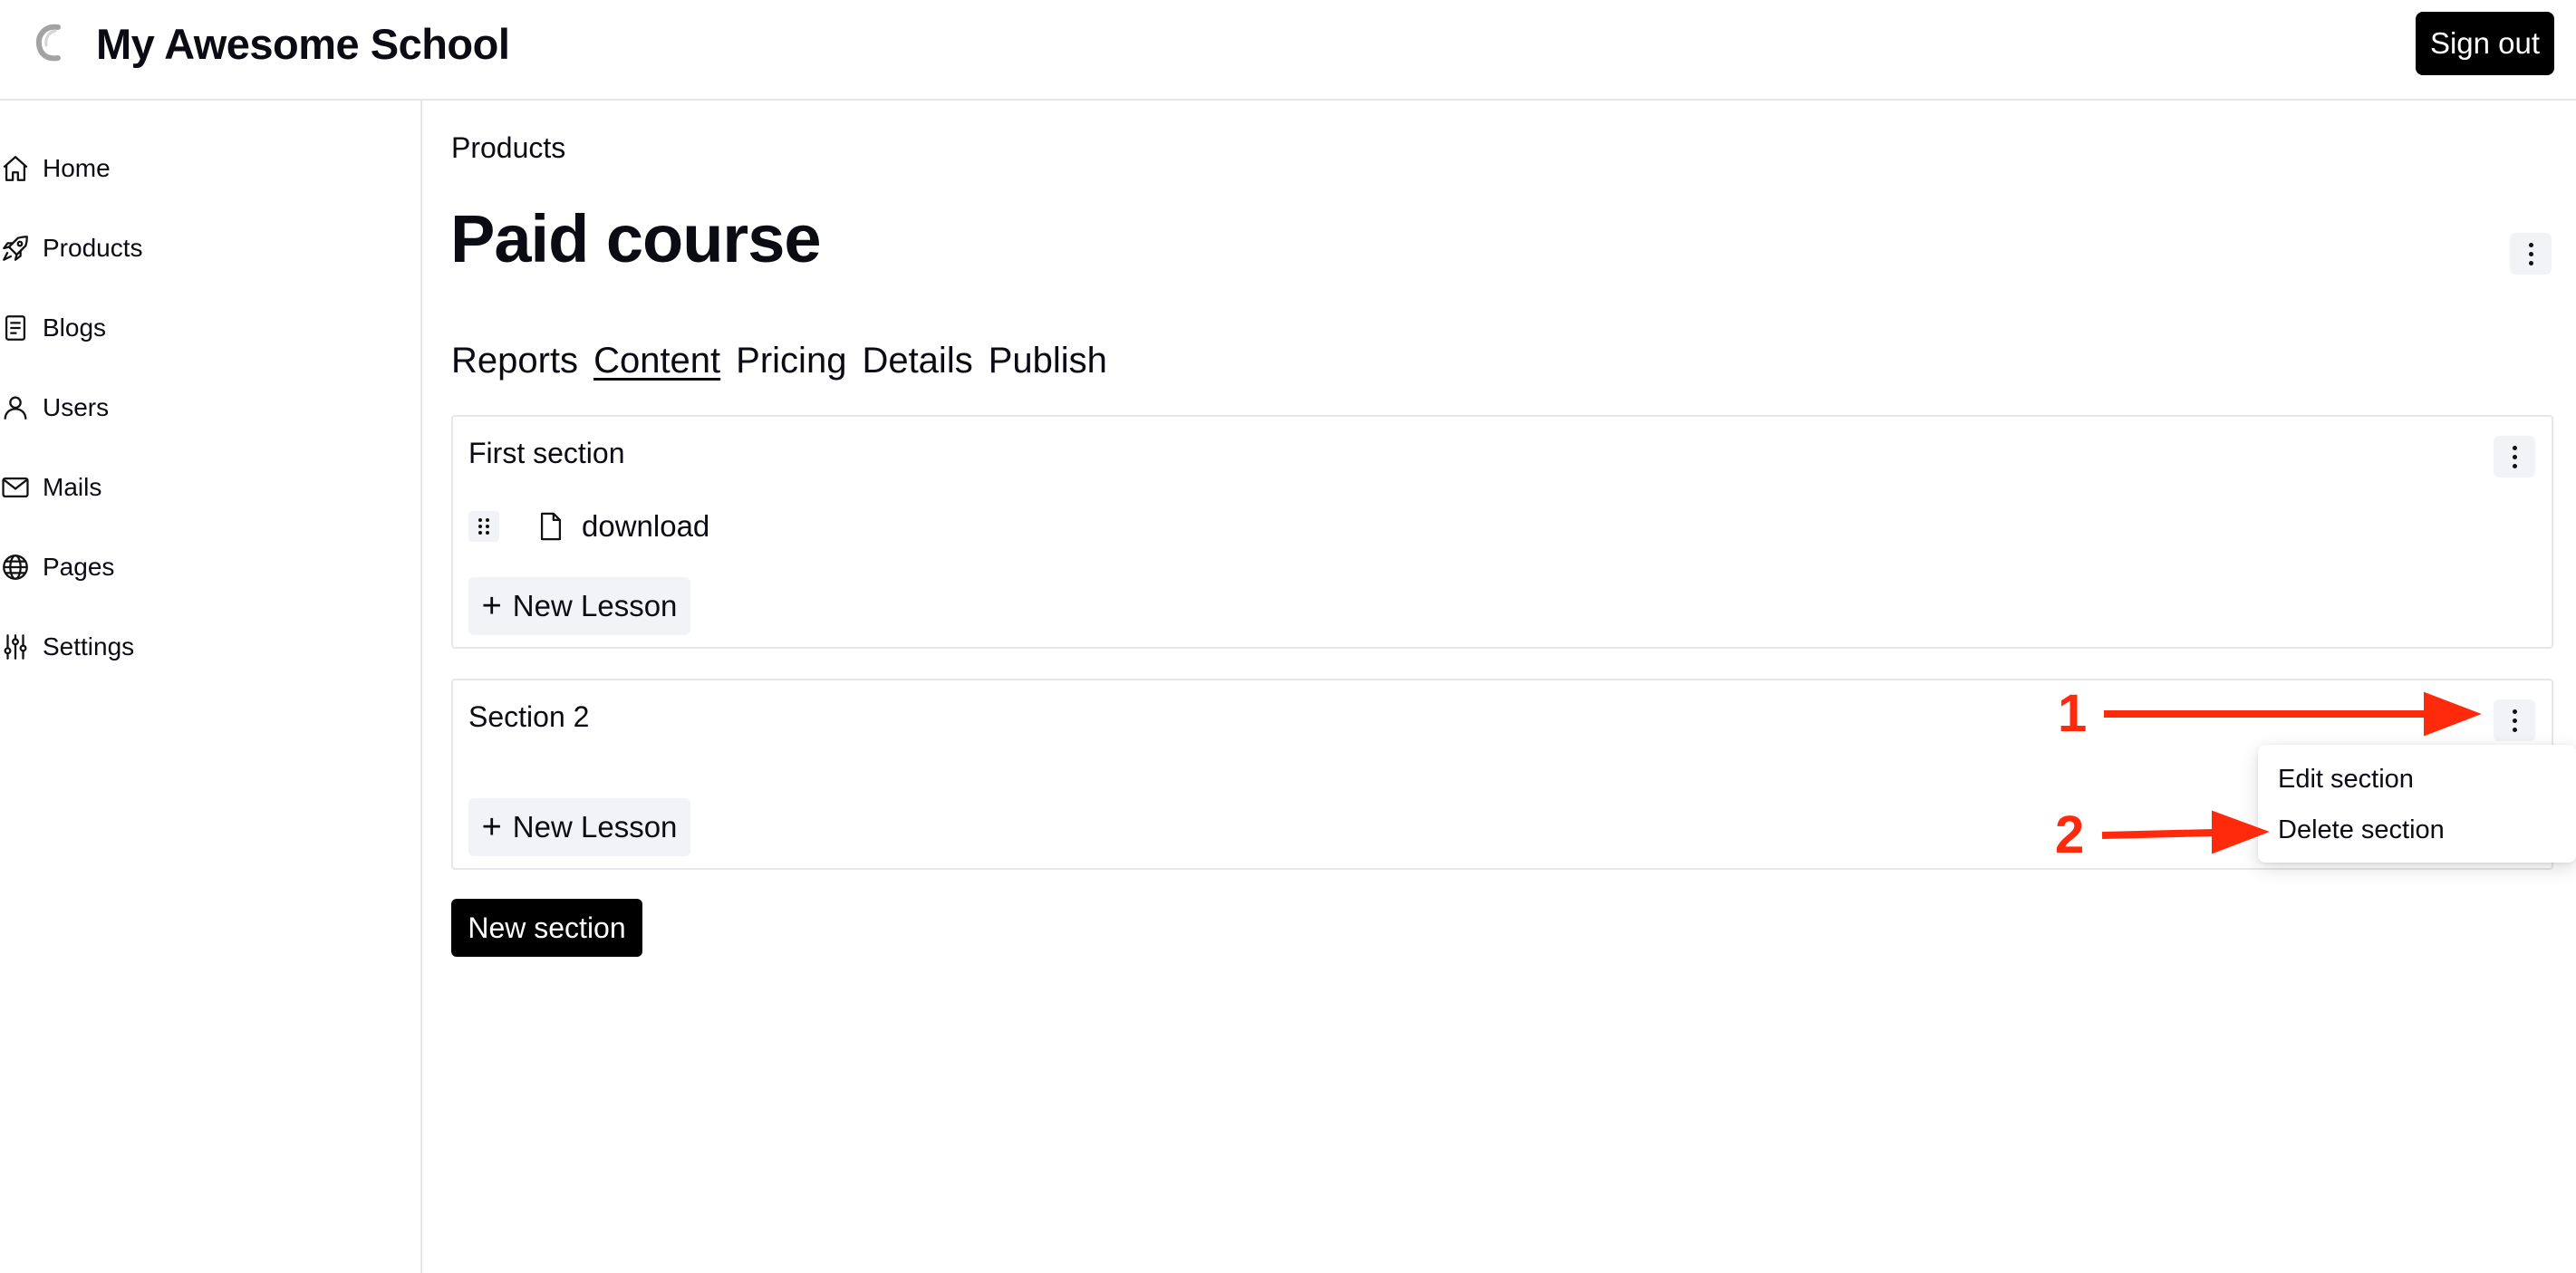  Describe the element at coordinates (15, 647) in the screenshot. I see `sliders-icon` at that location.